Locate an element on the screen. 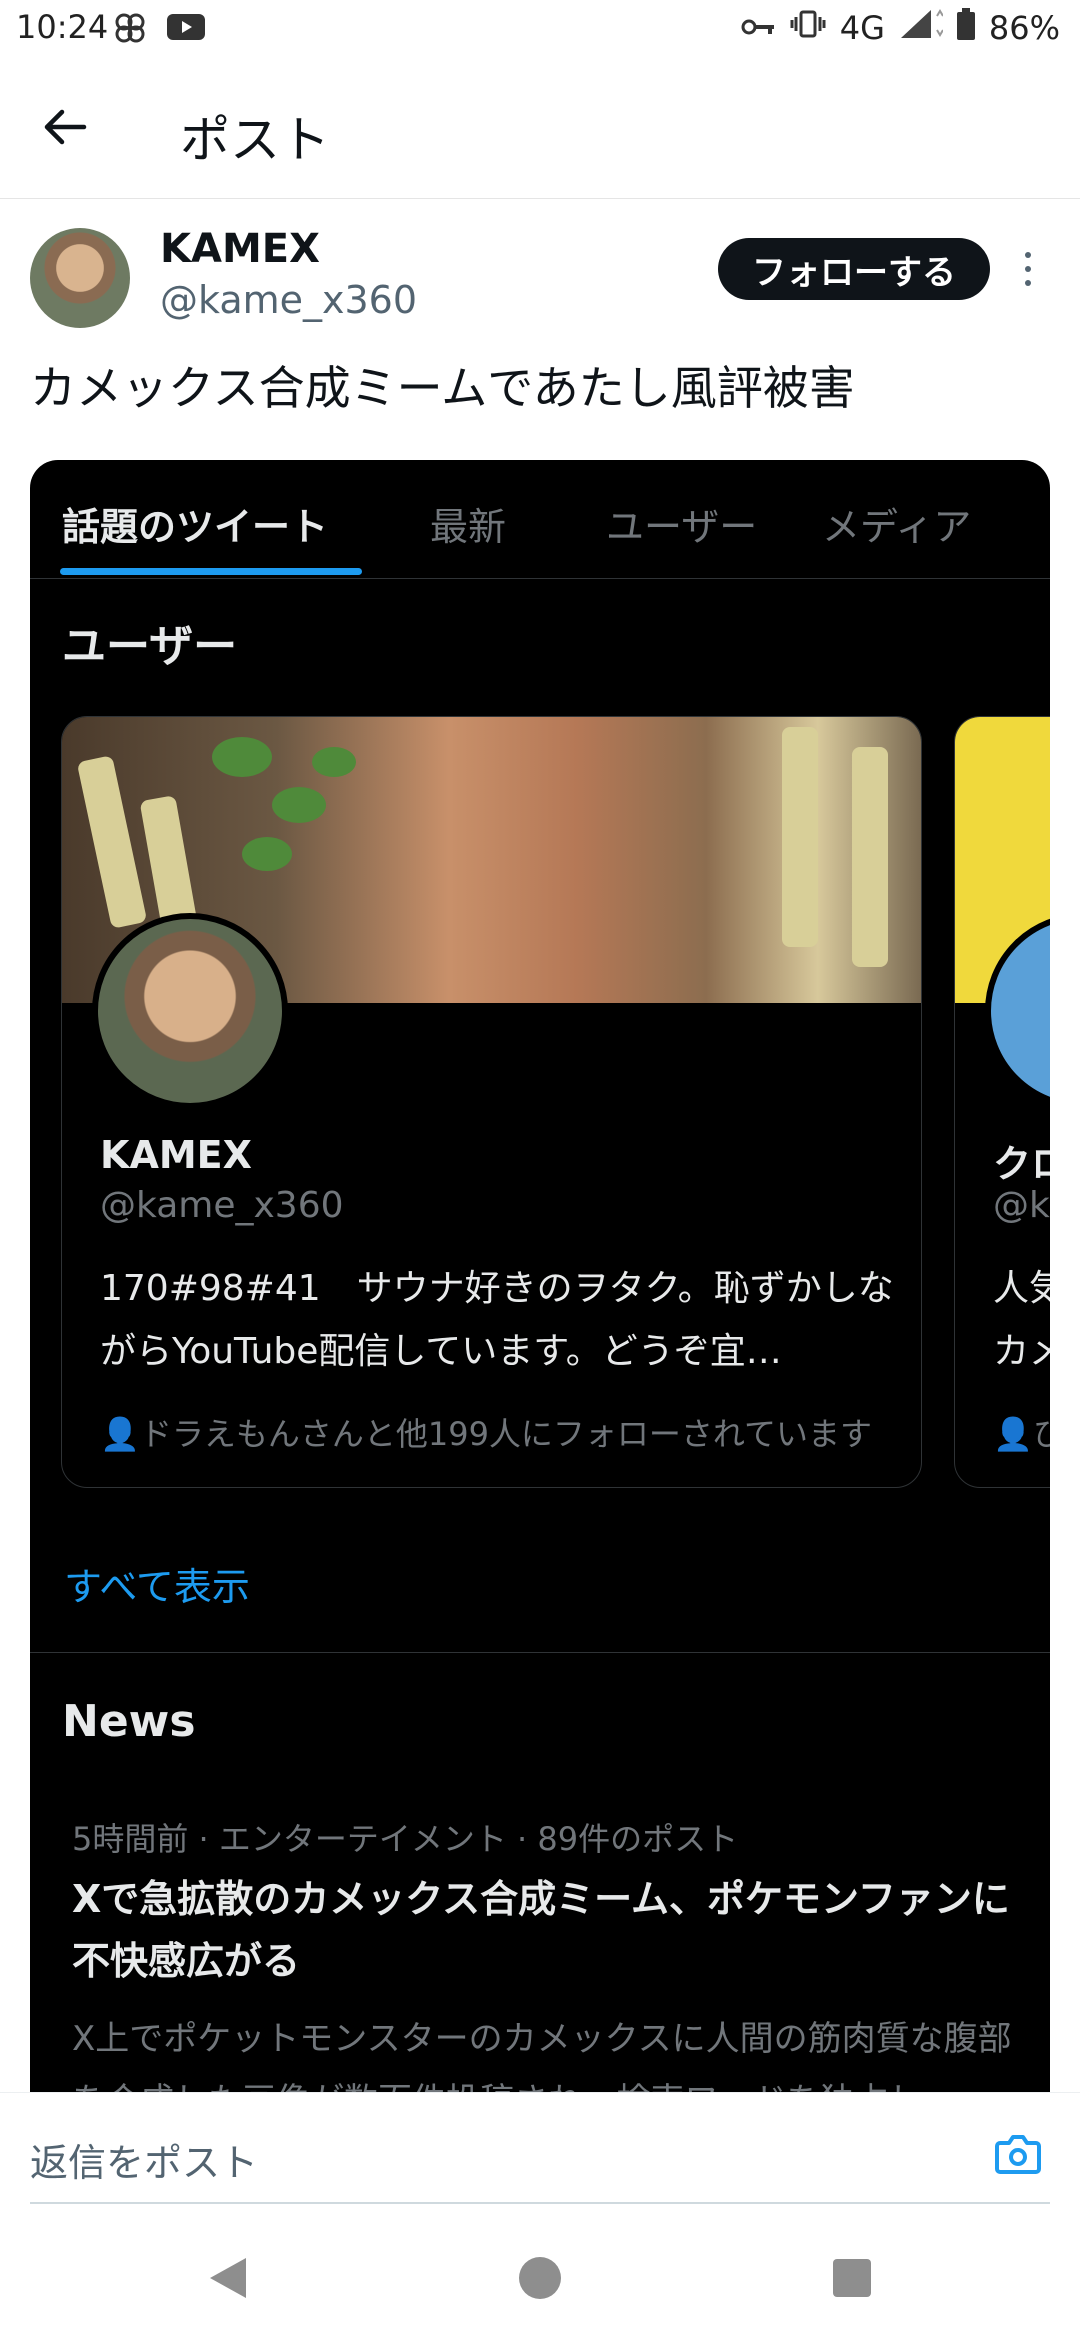 Image resolution: width=1080 pixels, height=2340 pixels. nav-home-icon is located at coordinates (540, 2280).